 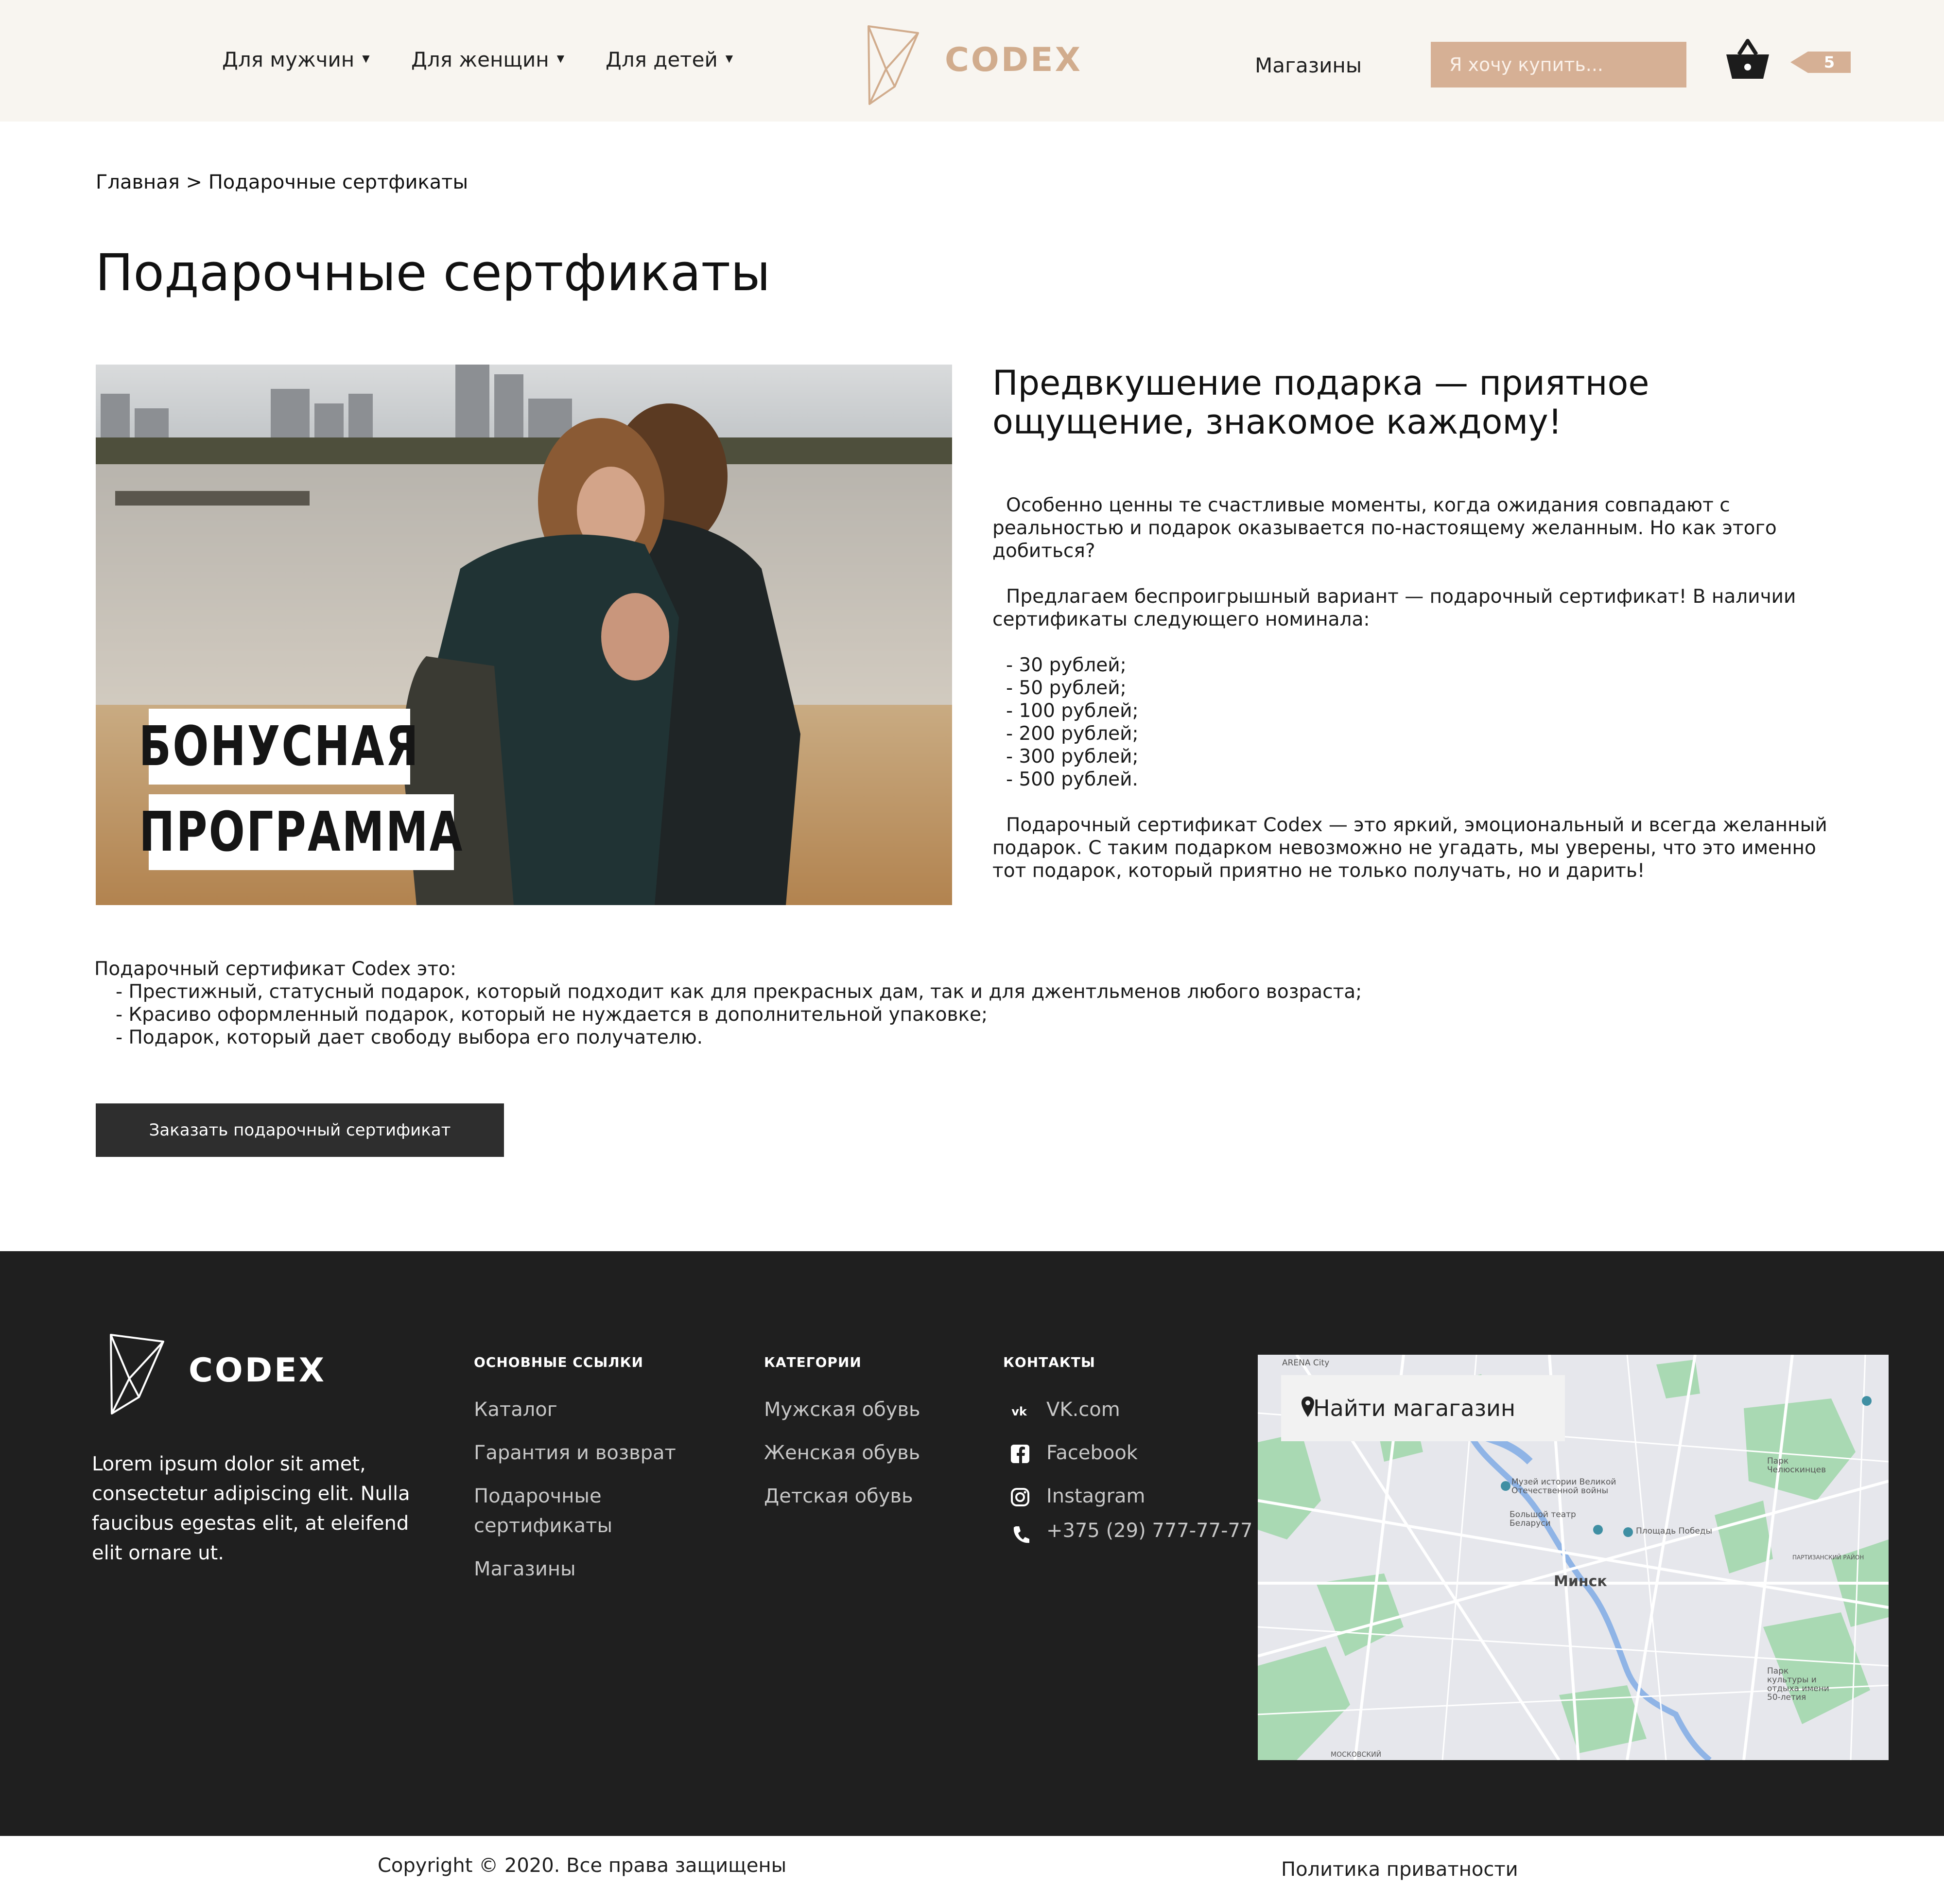 I want to click on privacy-policy-link: Политика приватности, so click(x=1399, y=1869).